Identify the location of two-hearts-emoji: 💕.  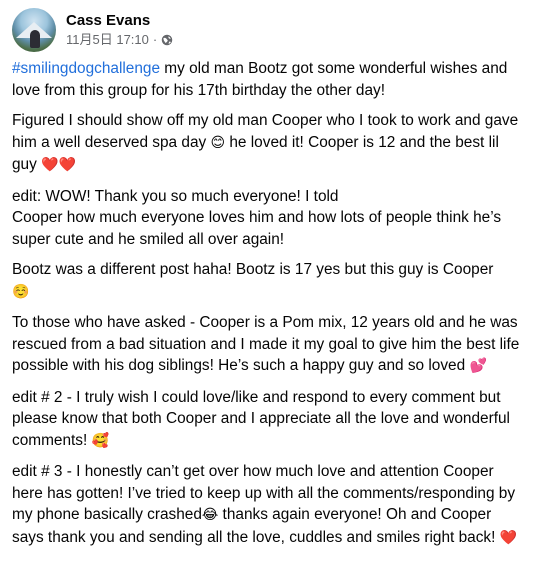
(478, 366).